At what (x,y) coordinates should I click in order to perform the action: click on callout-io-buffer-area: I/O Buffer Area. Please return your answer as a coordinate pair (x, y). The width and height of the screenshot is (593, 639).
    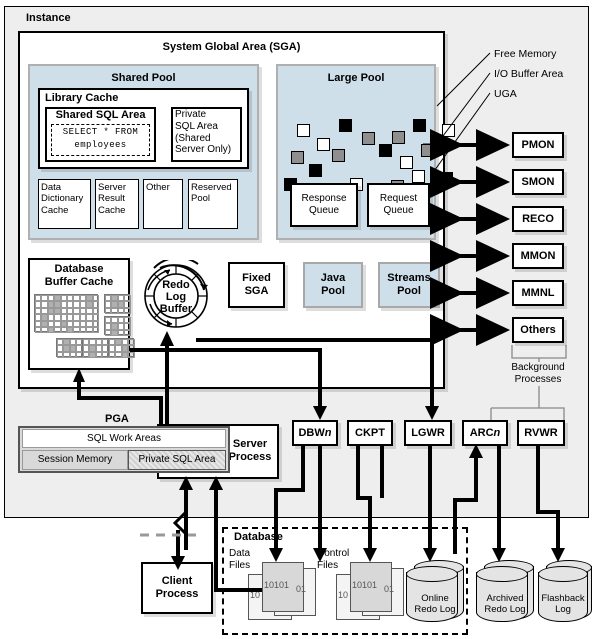
    Looking at the image, I should click on (529, 74).